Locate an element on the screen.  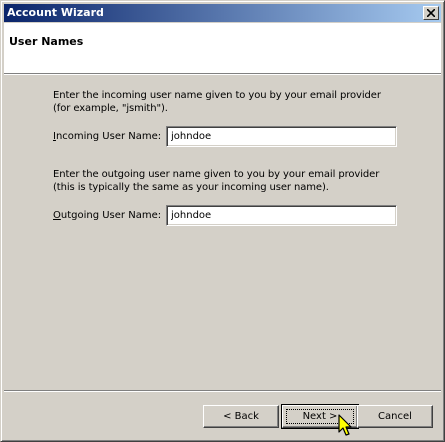
outgoing-username-input is located at coordinates (281, 215).